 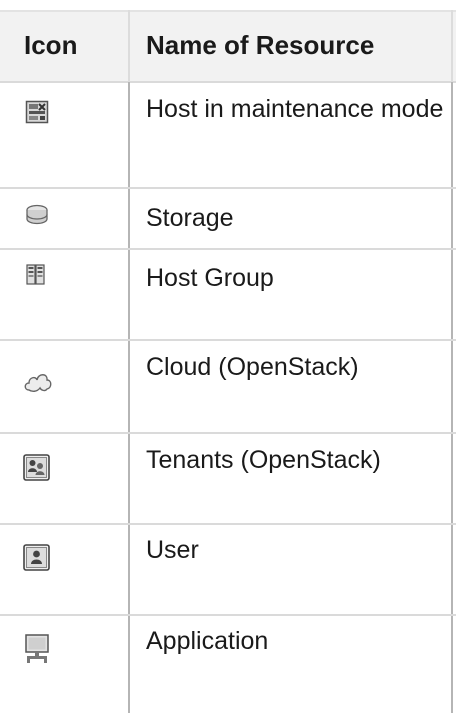 What do you see at coordinates (210, 278) in the screenshot?
I see `row-name: Host Group` at bounding box center [210, 278].